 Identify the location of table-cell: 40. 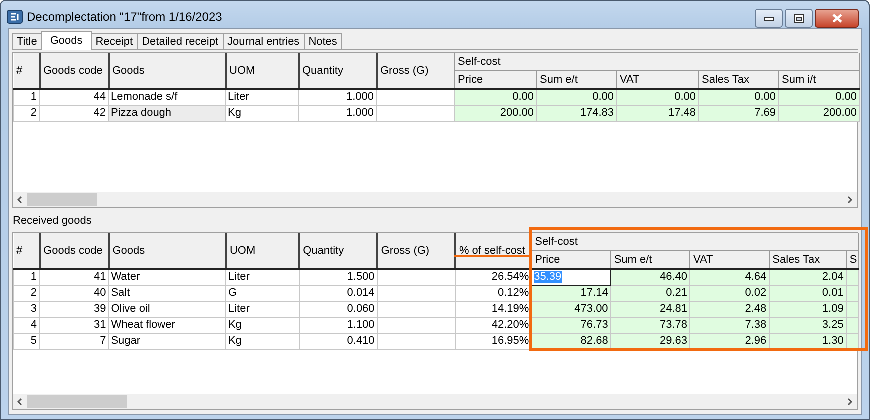
(74, 294).